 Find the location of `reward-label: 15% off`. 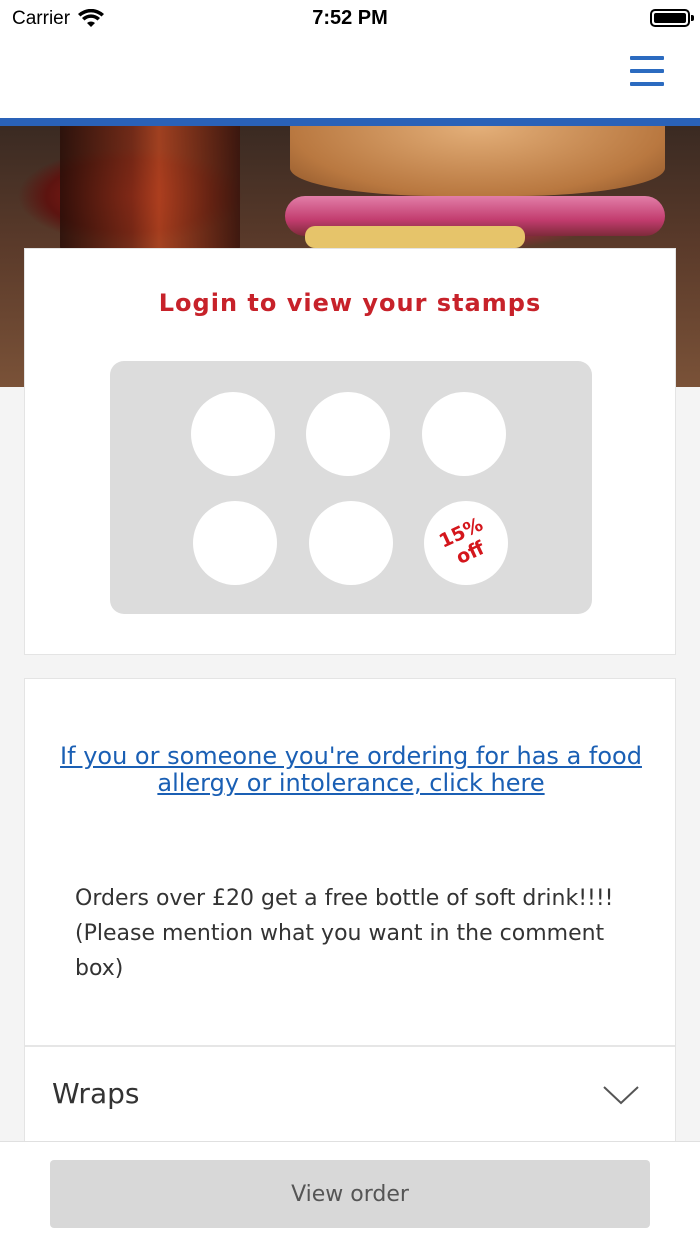

reward-label: 15% off is located at coordinates (466, 542).